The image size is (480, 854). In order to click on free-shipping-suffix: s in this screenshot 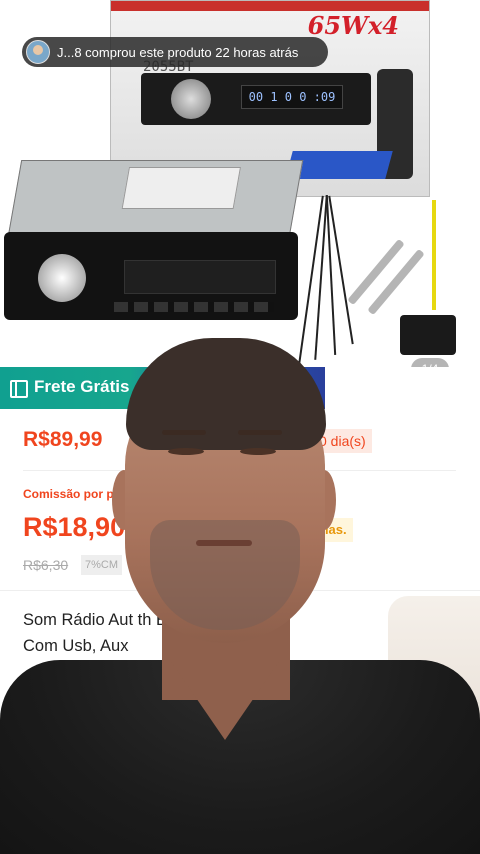, I will do `click(303, 386)`.